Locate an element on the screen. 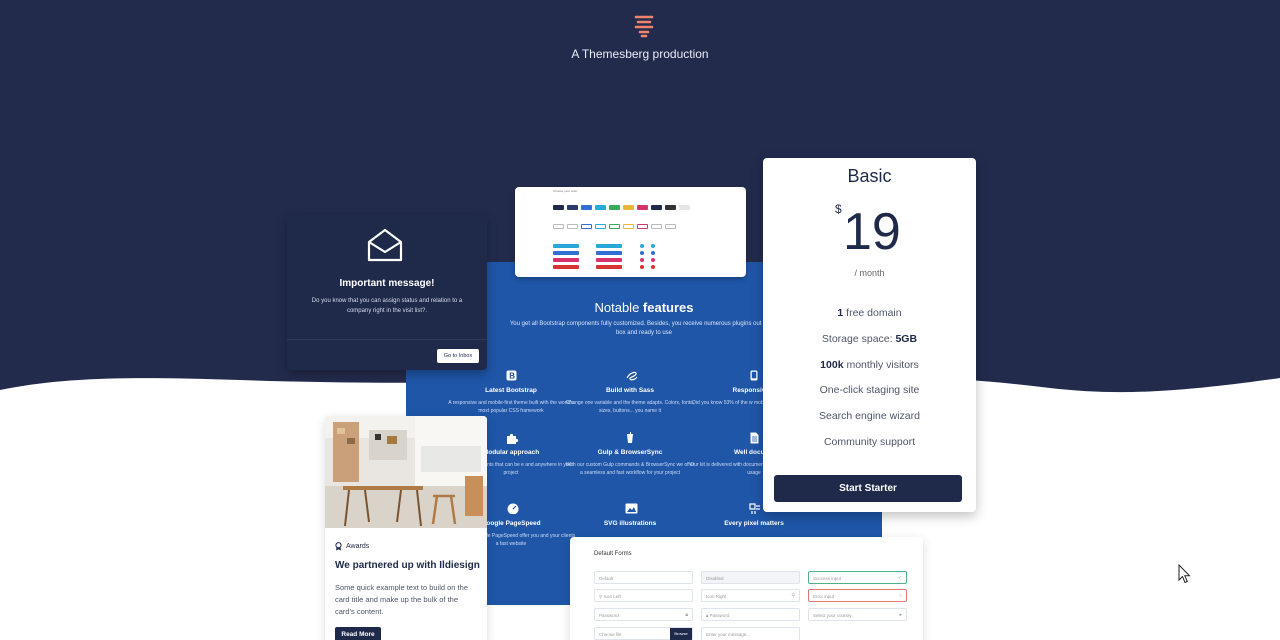 This screenshot has height=640, width=1280. envelope-open-icon is located at coordinates (385, 245).